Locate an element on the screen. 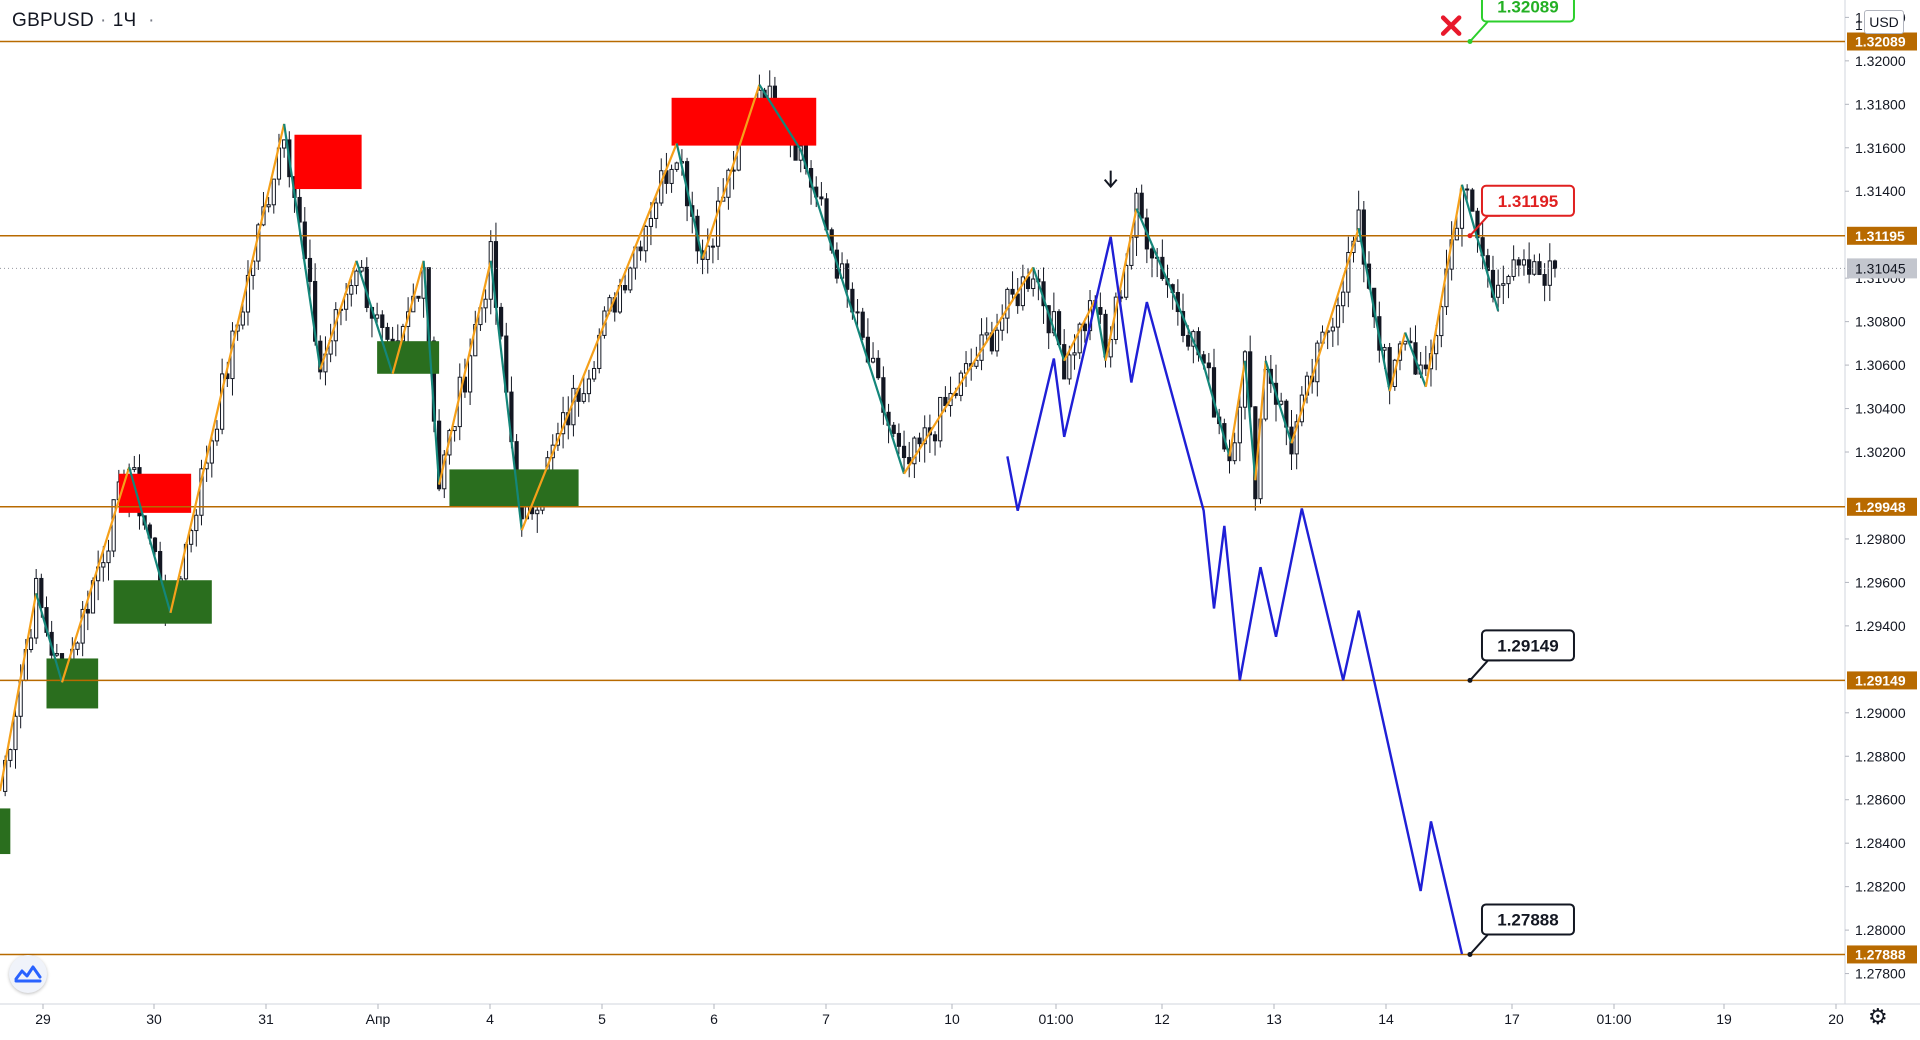 Image resolution: width=1920 pixels, height=1040 pixels. interval-label: 1Ч is located at coordinates (125, 20).